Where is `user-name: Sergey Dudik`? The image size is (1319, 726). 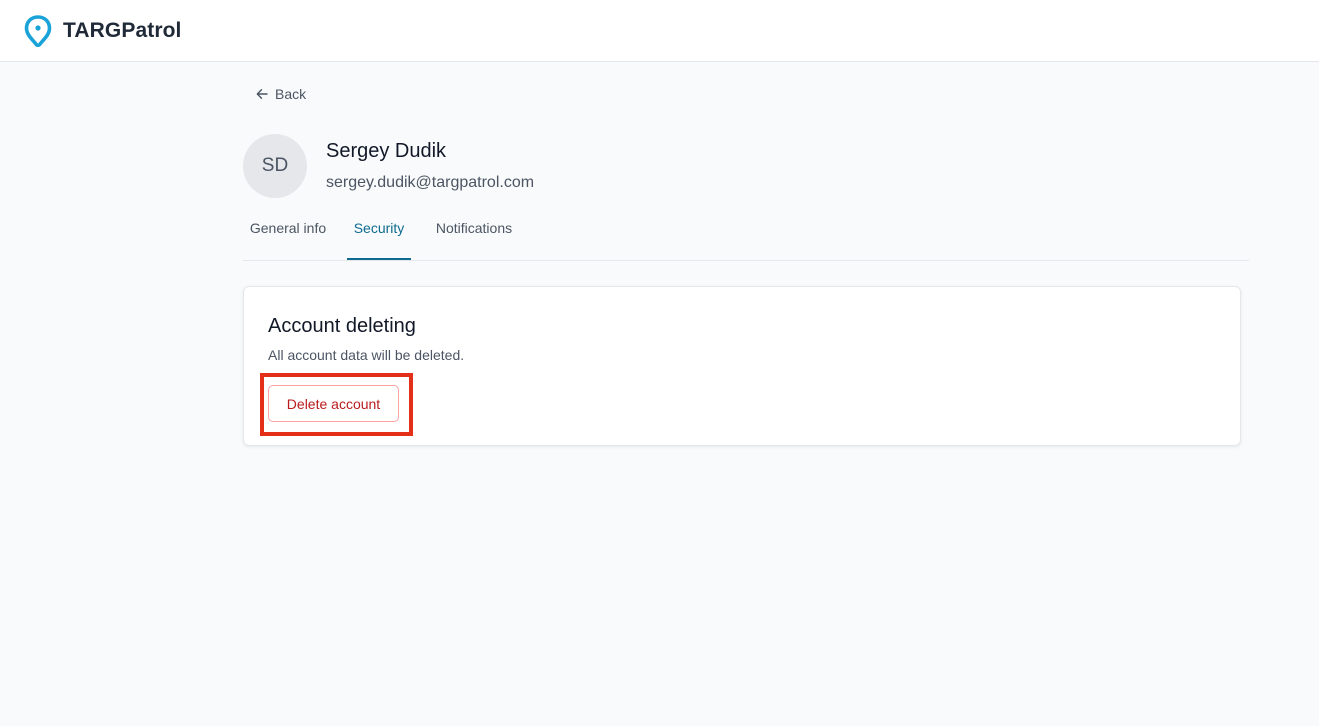
user-name: Sergey Dudik is located at coordinates (386, 151).